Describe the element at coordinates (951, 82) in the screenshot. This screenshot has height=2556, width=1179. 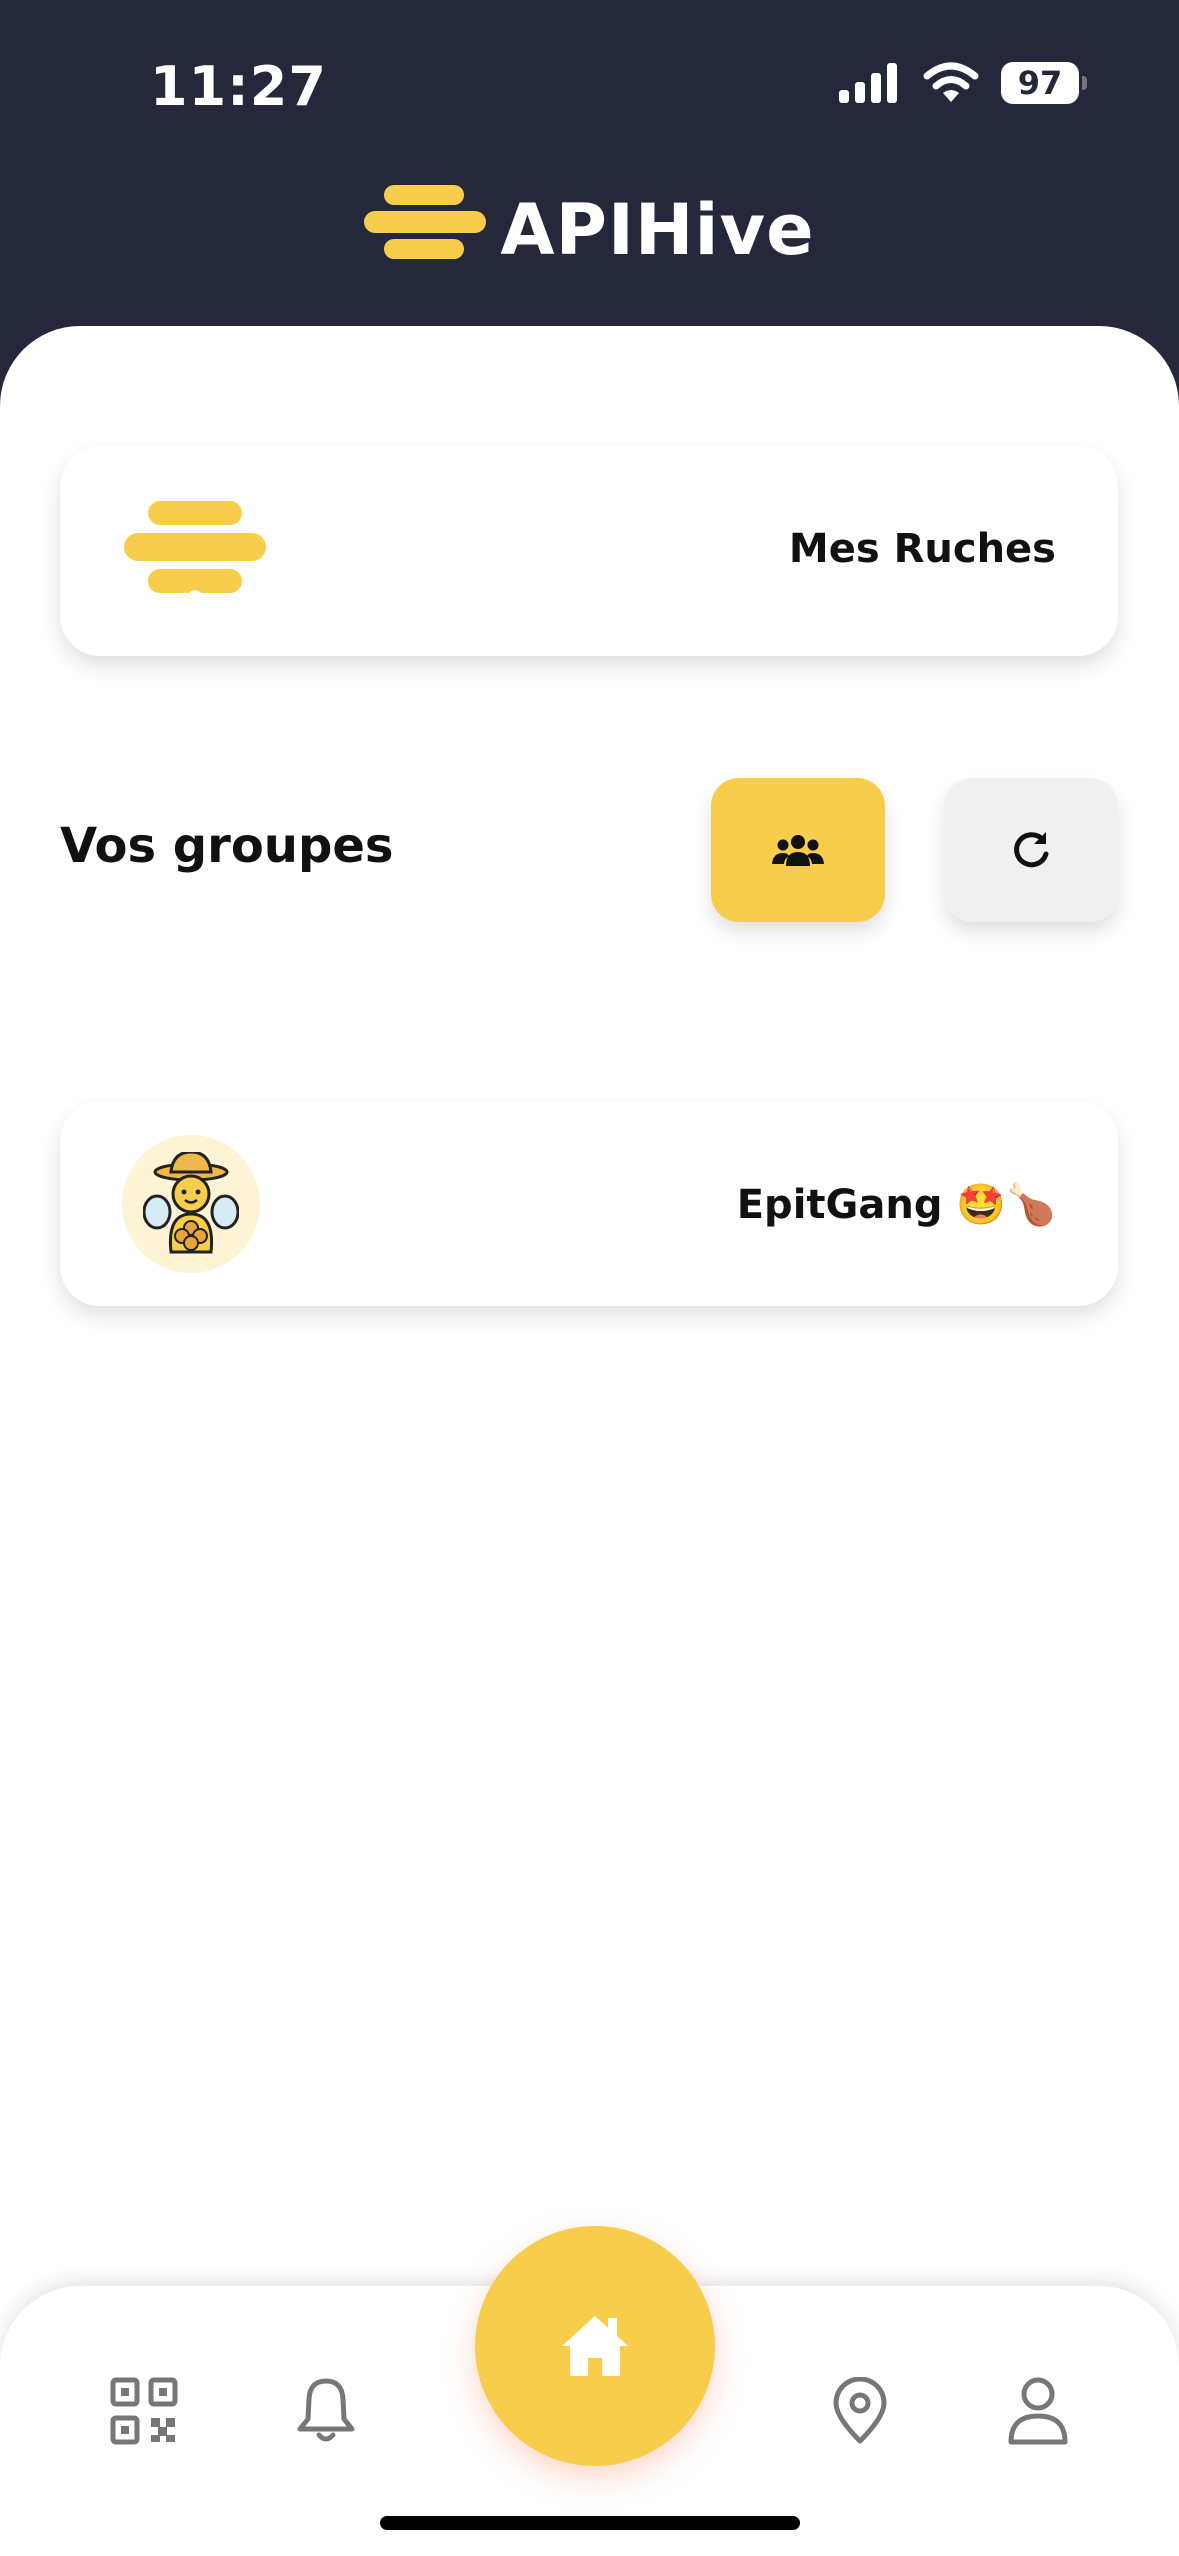
I see `wifi-icon` at that location.